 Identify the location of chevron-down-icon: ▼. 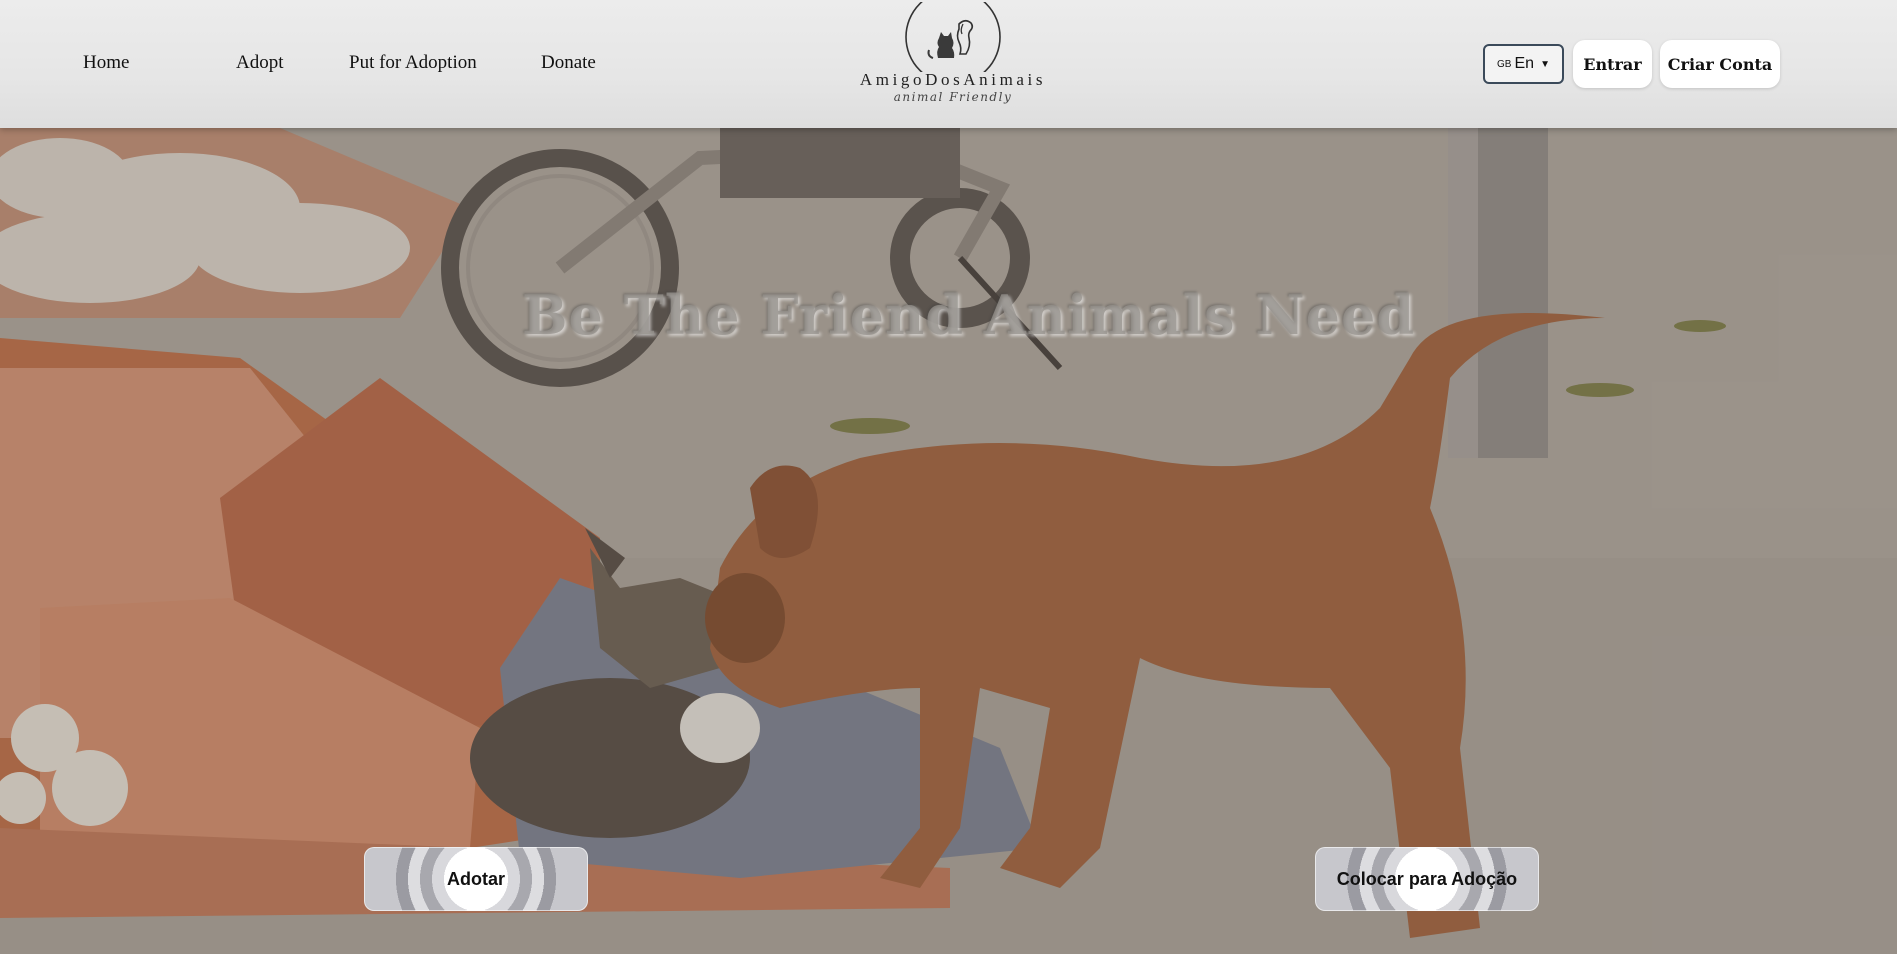
(1545, 64).